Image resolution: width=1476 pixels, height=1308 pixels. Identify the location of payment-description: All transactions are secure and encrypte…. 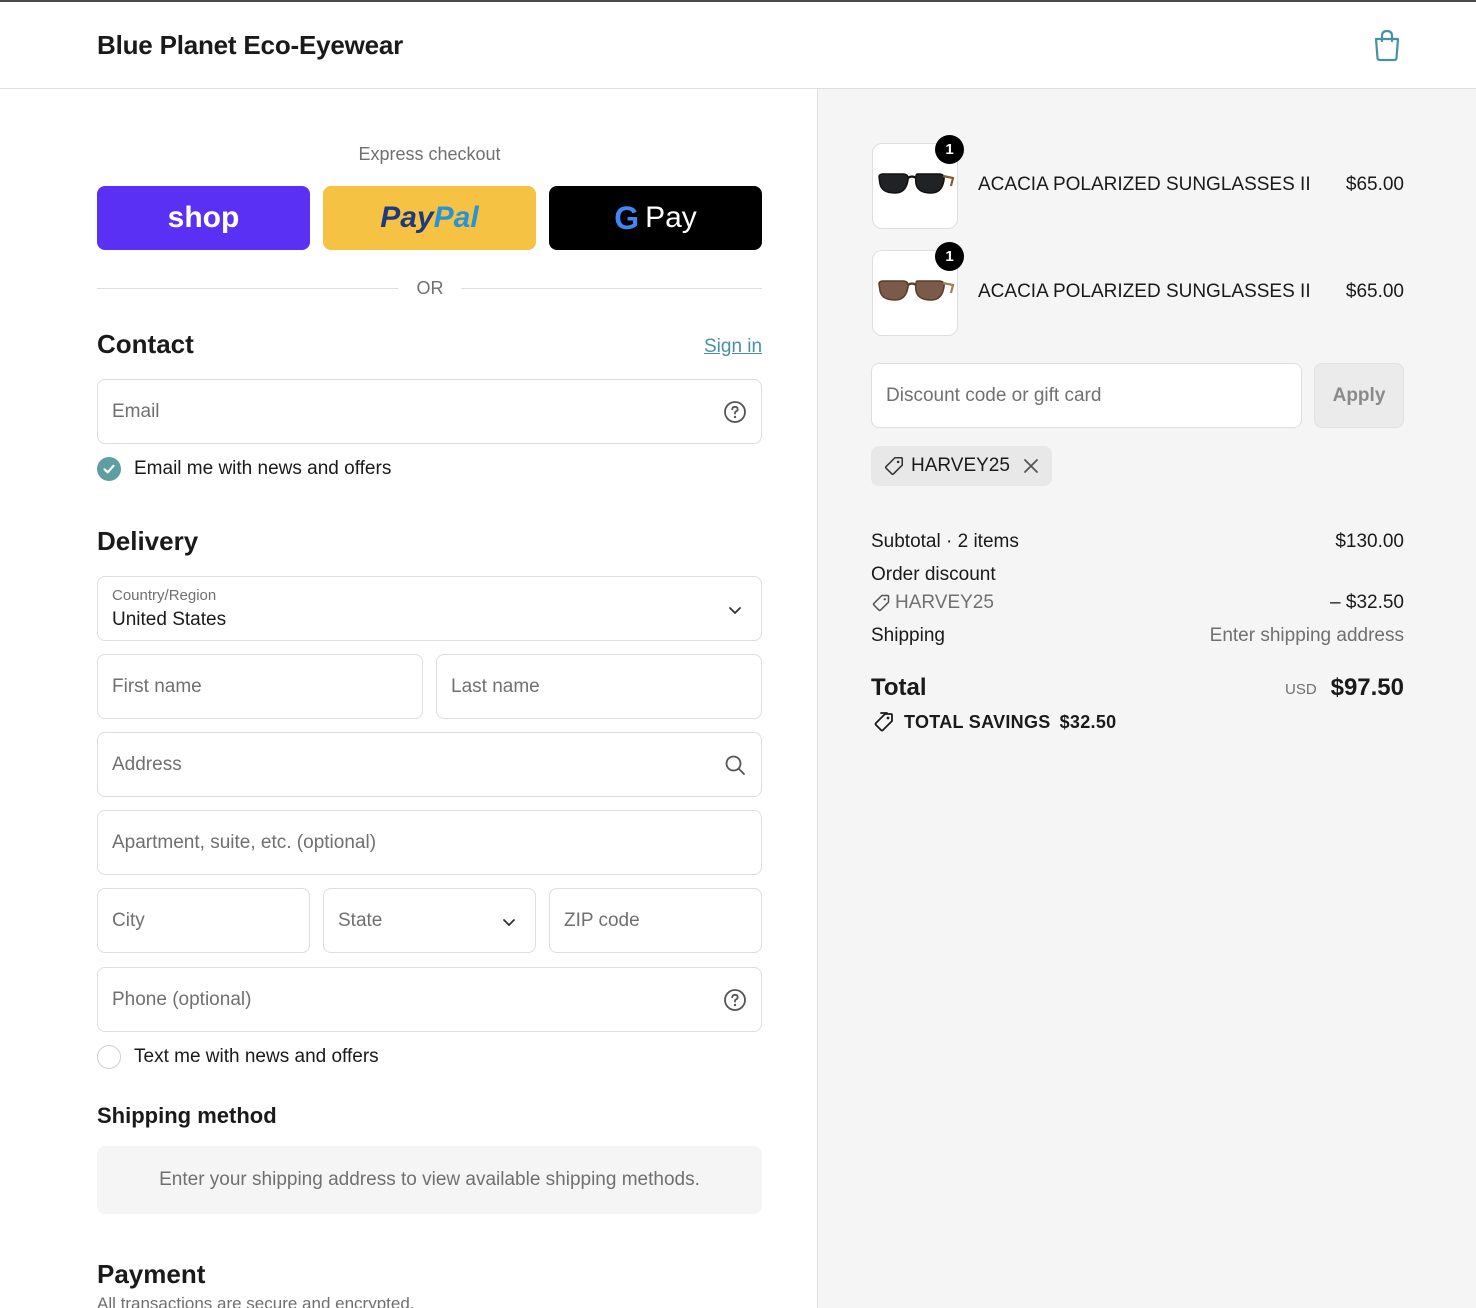
(256, 1301).